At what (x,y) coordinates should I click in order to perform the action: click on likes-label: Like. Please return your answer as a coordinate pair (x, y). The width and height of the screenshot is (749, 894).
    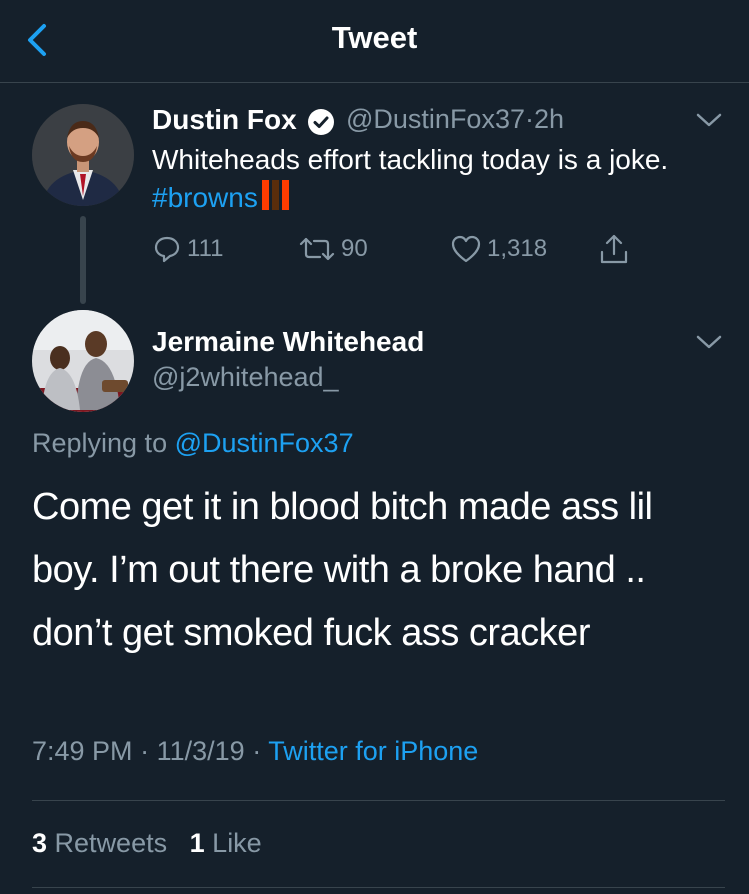
    Looking at the image, I should click on (237, 843).